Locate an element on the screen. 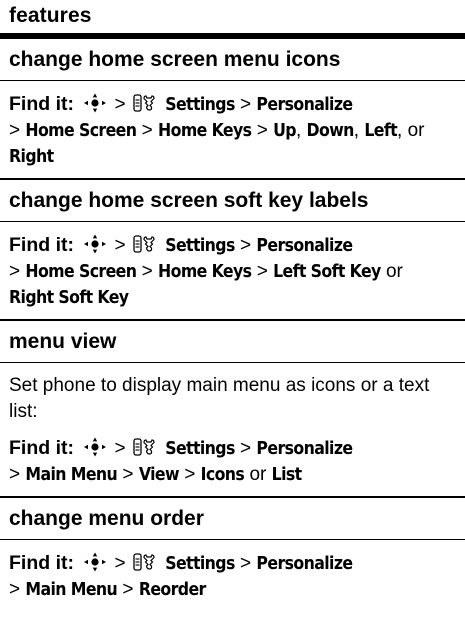  path-left: Left is located at coordinates (381, 131).